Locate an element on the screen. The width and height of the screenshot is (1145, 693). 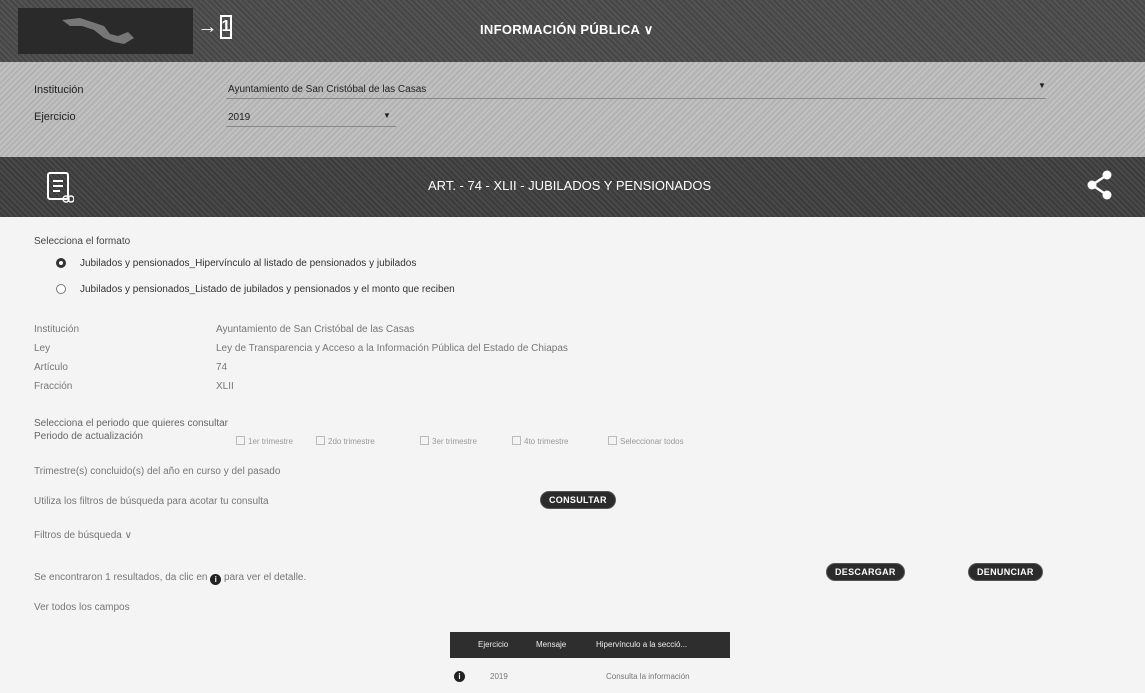
document-link-icon is located at coordinates (60, 187).